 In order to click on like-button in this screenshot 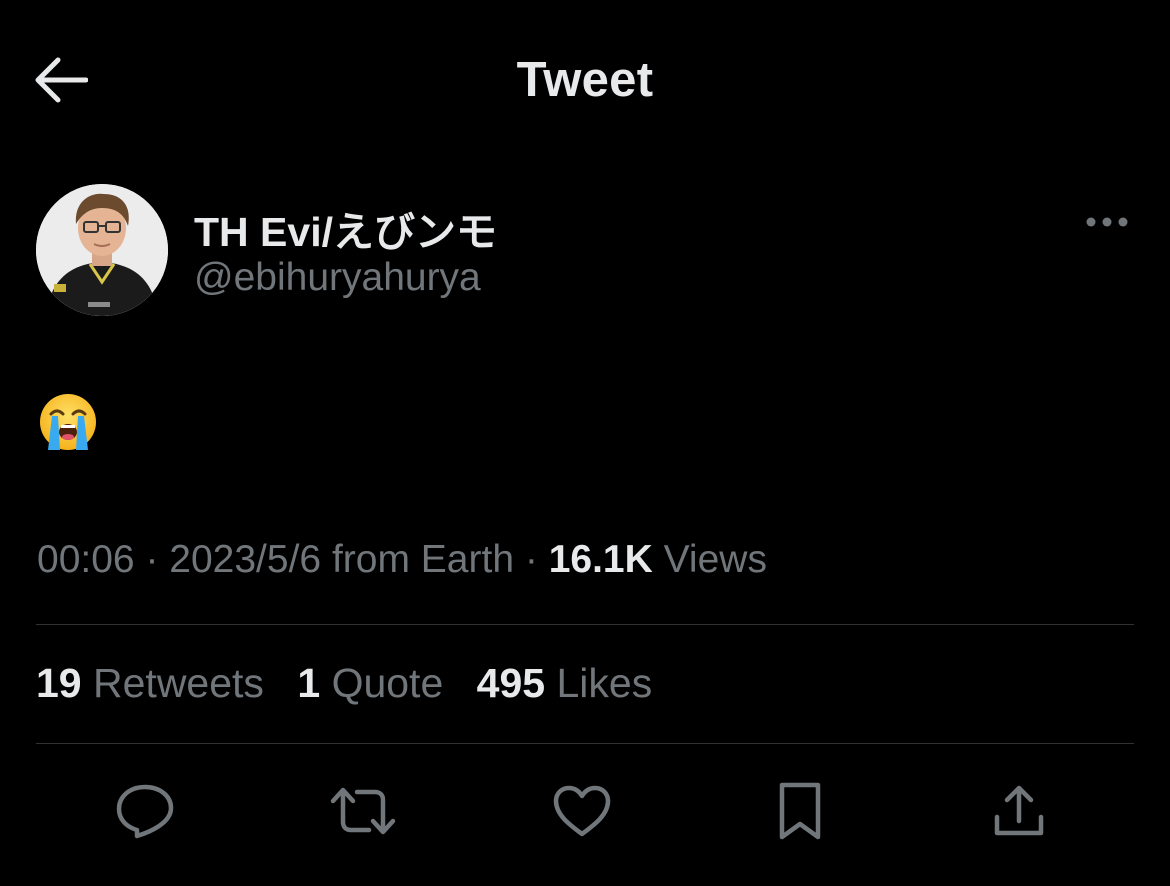, I will do `click(582, 811)`.